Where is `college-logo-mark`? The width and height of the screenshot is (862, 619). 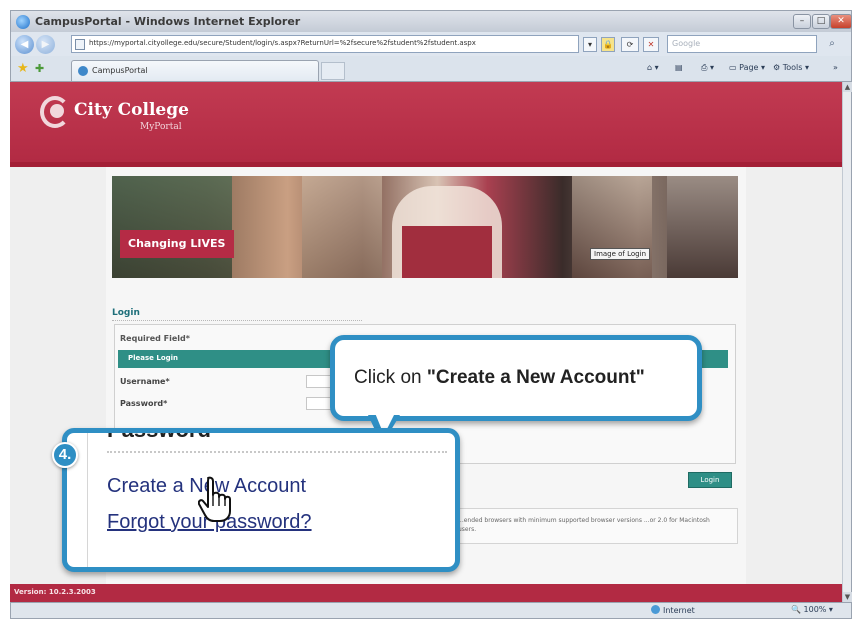 college-logo-mark is located at coordinates (57, 111).